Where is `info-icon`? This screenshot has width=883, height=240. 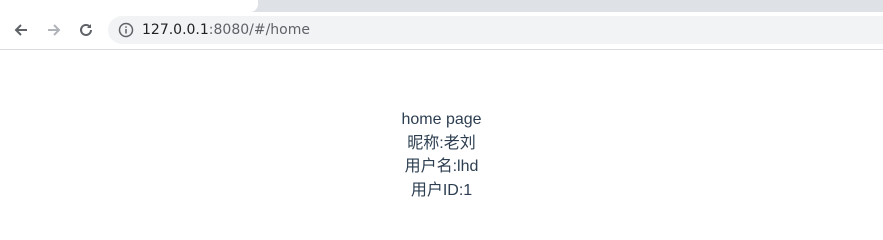
info-icon is located at coordinates (126, 30).